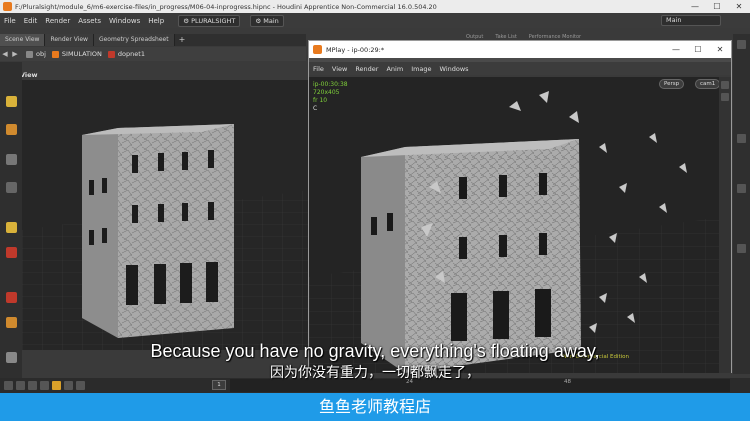 Image resolution: width=750 pixels, height=421 pixels. Describe the element at coordinates (57, 21) in the screenshot. I see `menu-render: Render` at that location.